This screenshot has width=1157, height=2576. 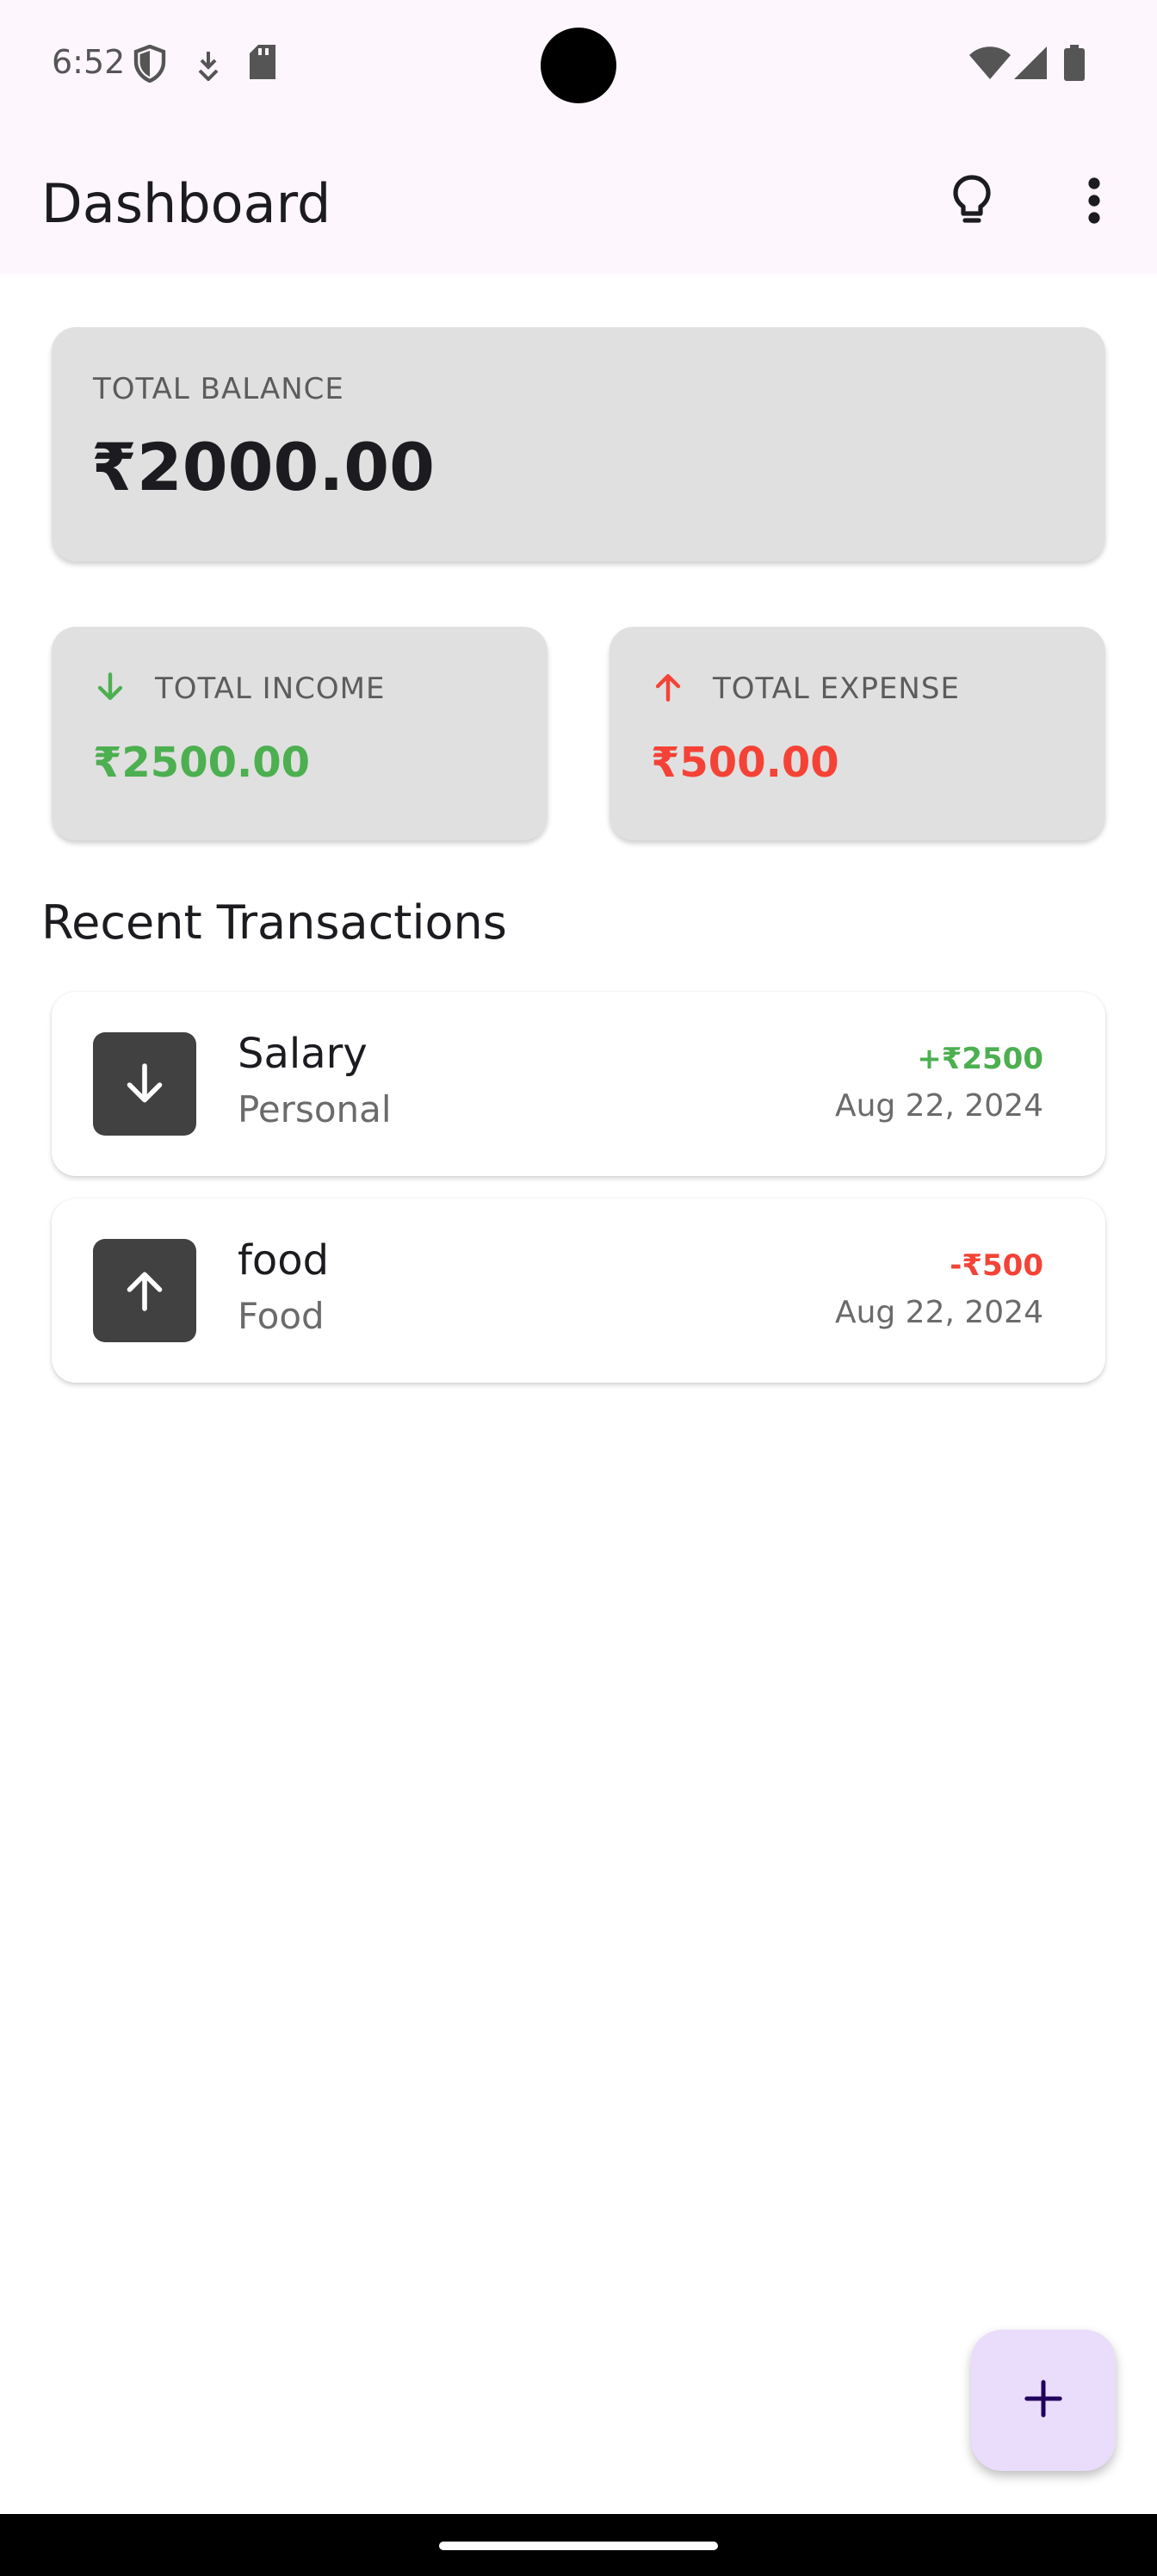 What do you see at coordinates (274, 923) in the screenshot?
I see `recent-transactions-title: Recent Transactions` at bounding box center [274, 923].